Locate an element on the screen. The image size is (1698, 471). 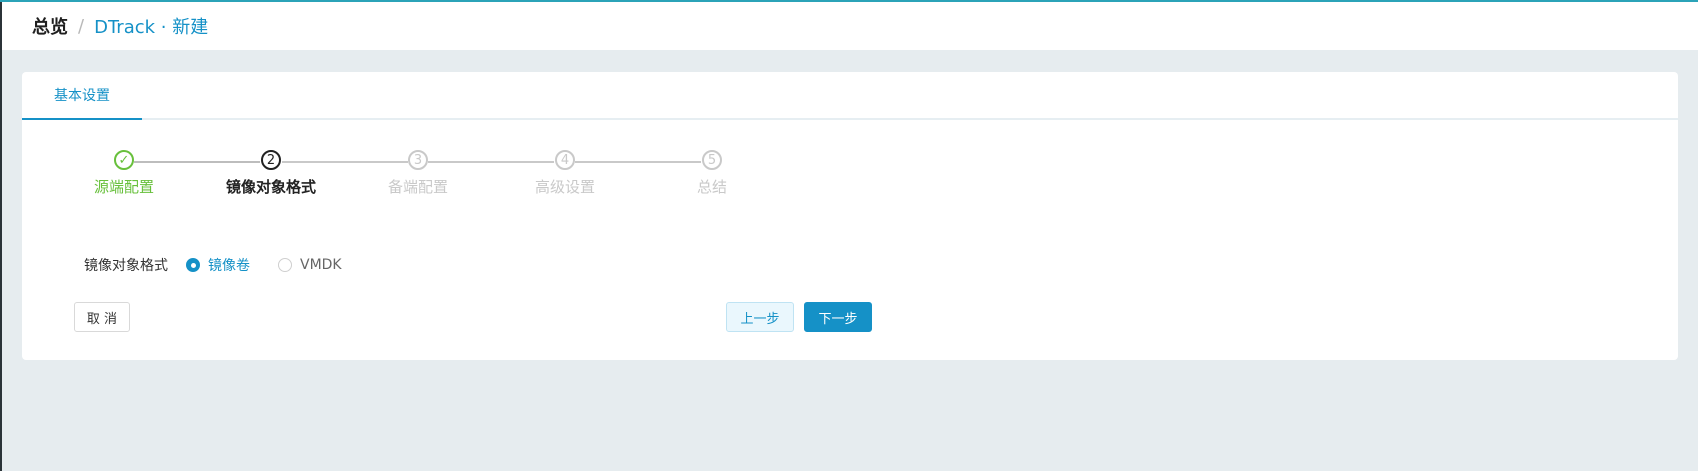
check-icon: ✓ is located at coordinates (124, 160).